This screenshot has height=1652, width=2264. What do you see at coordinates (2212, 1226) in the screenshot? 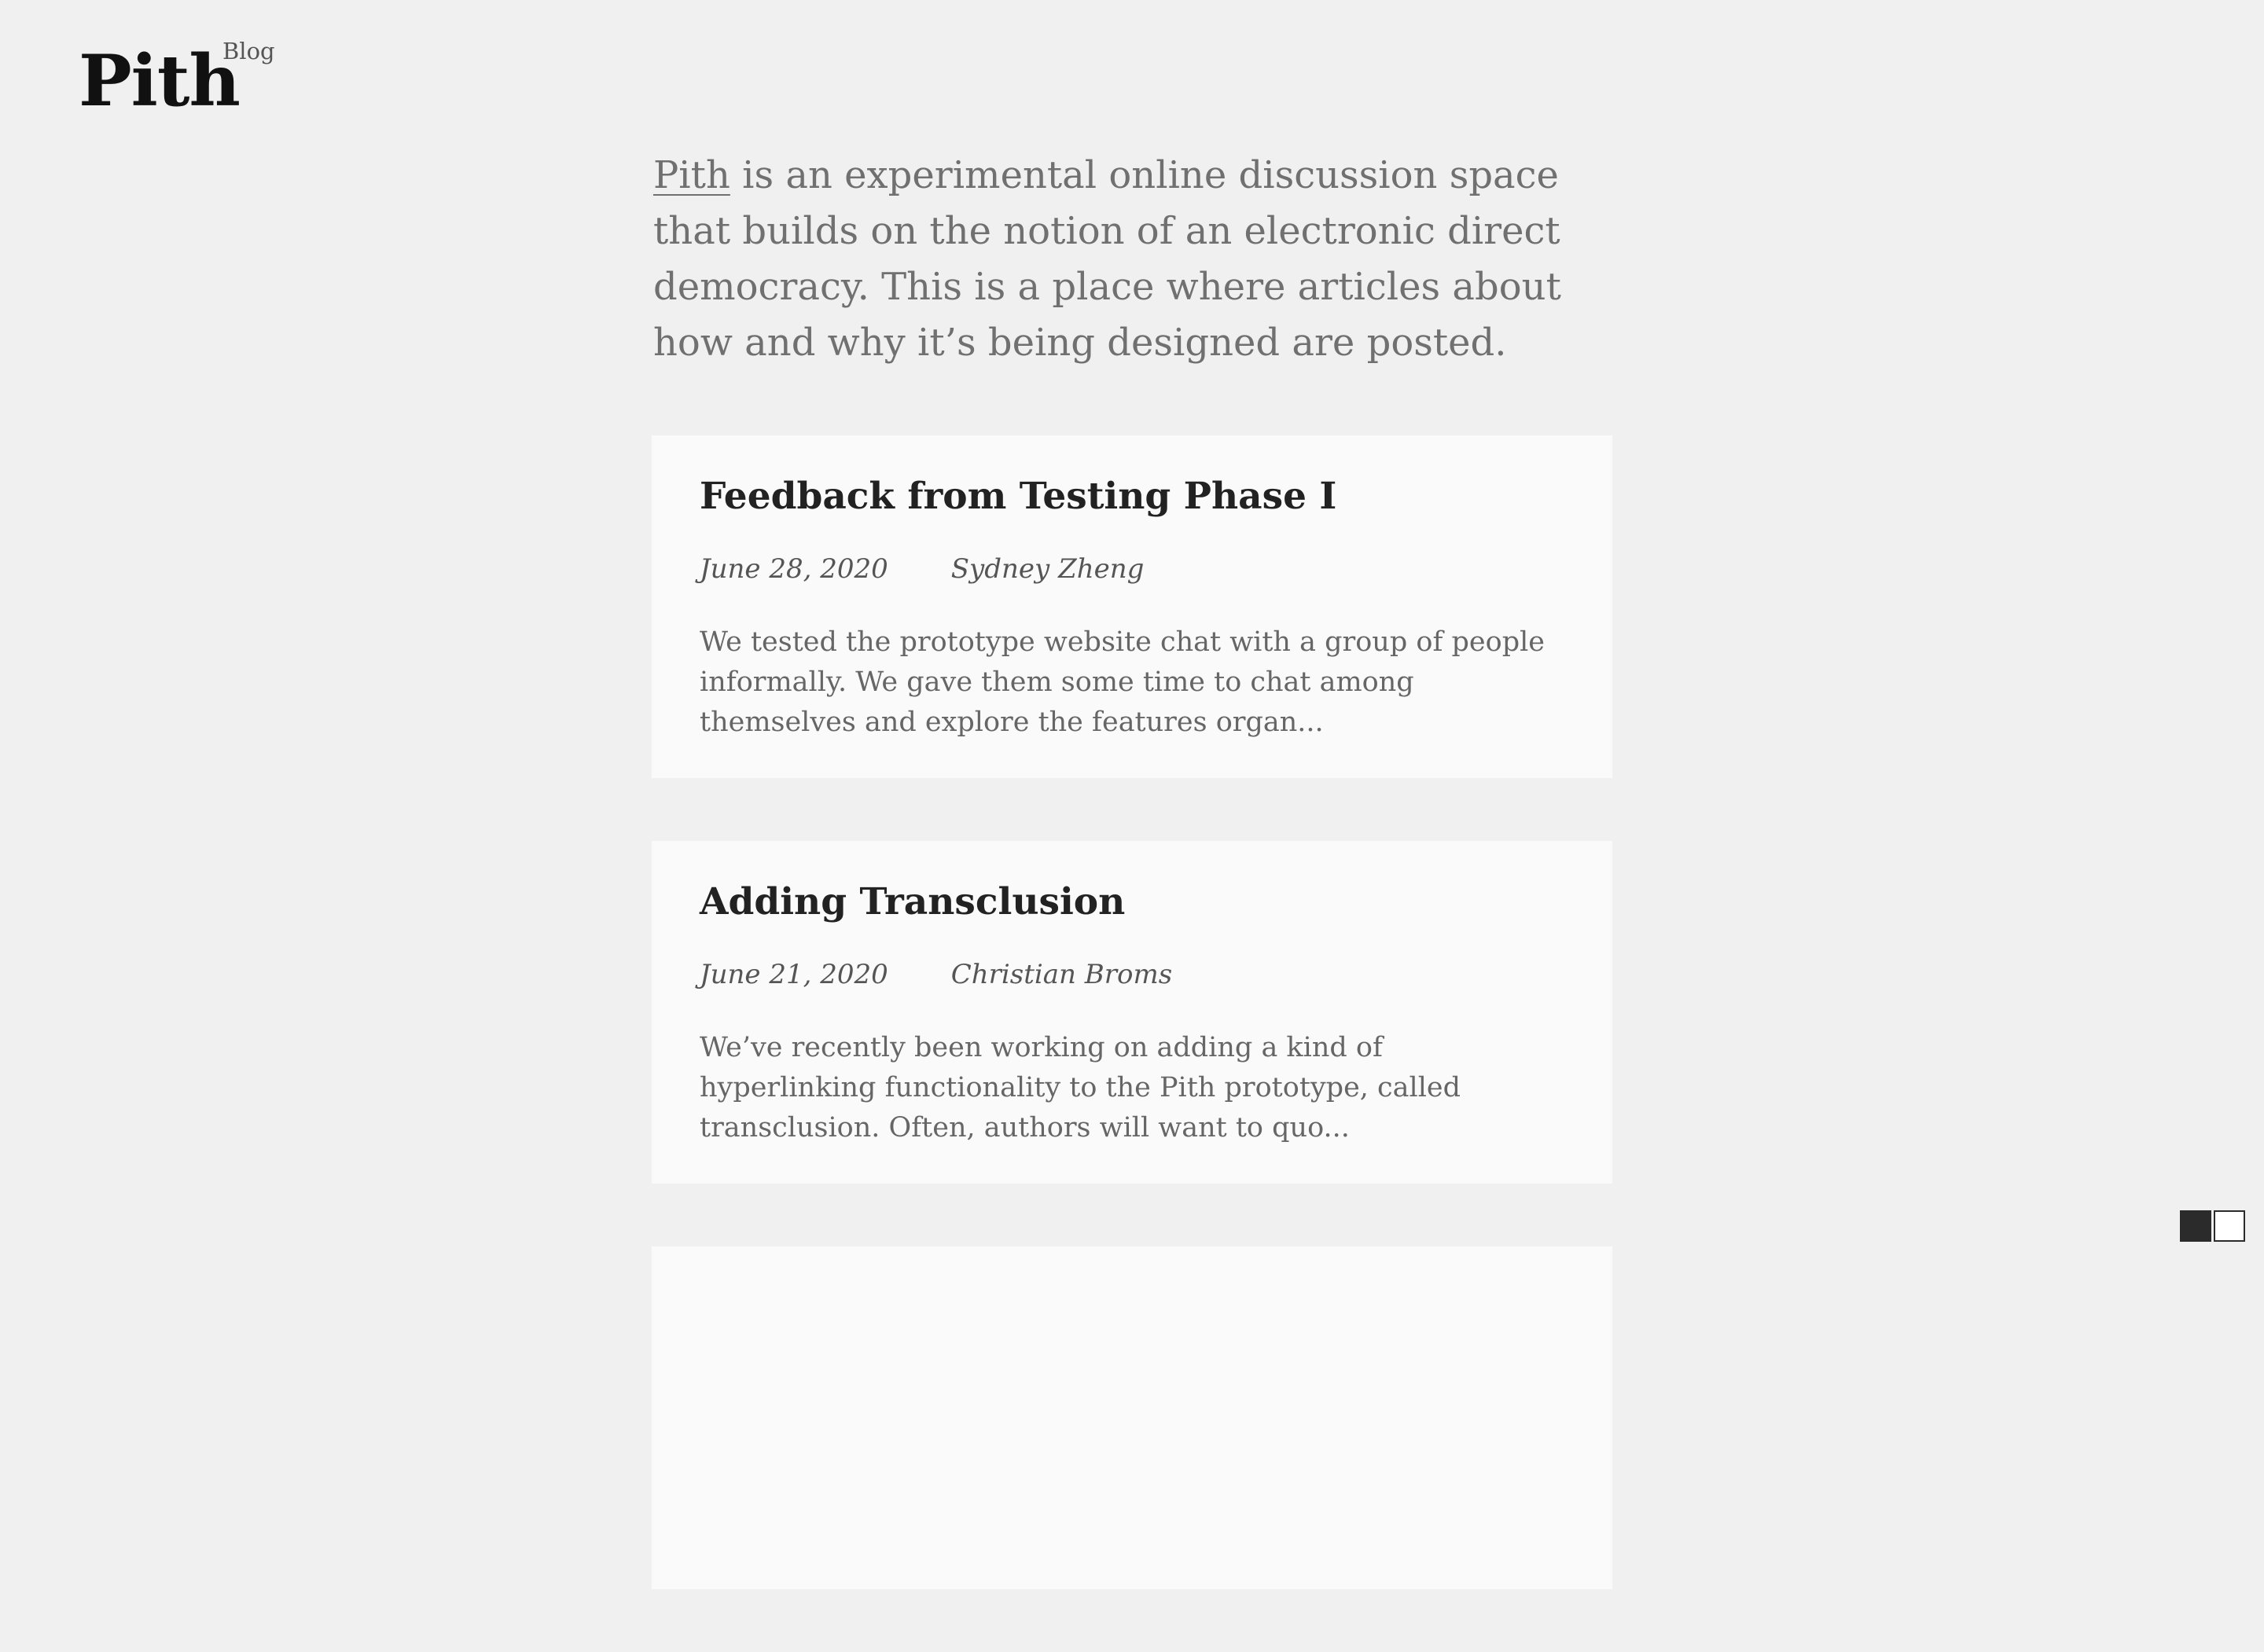
I see `theme-toggle` at bounding box center [2212, 1226].